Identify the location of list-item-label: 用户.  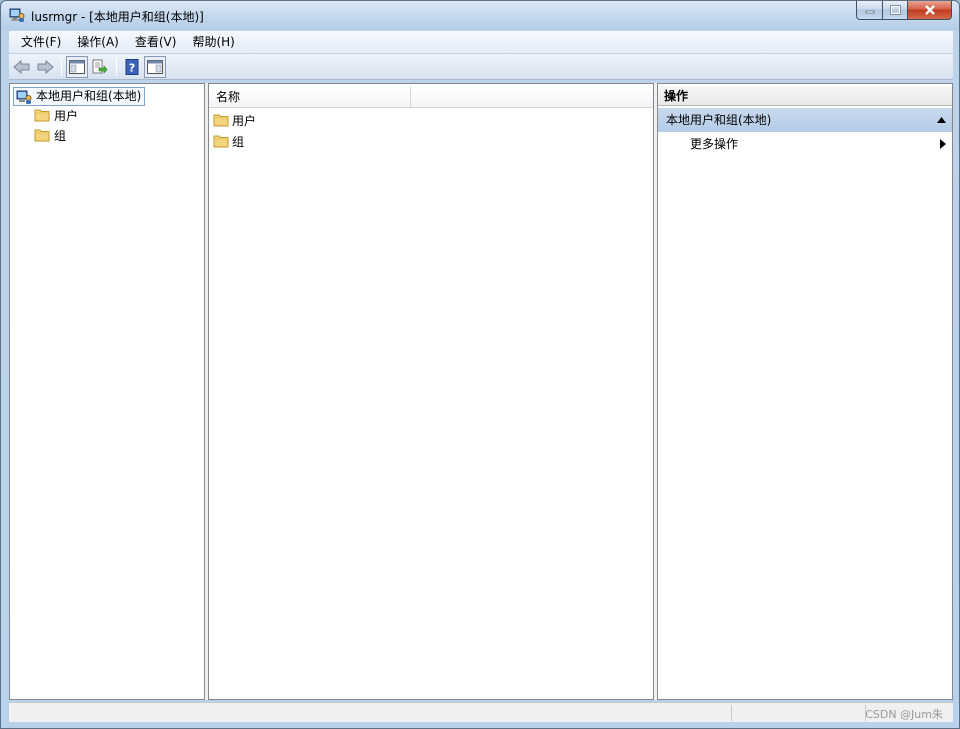
(244, 121).